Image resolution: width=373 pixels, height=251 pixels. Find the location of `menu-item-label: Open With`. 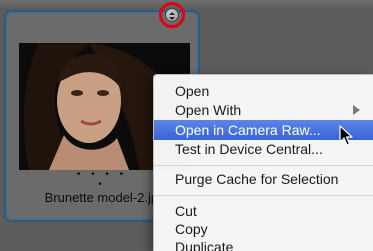

menu-item-label: Open With is located at coordinates (208, 110).